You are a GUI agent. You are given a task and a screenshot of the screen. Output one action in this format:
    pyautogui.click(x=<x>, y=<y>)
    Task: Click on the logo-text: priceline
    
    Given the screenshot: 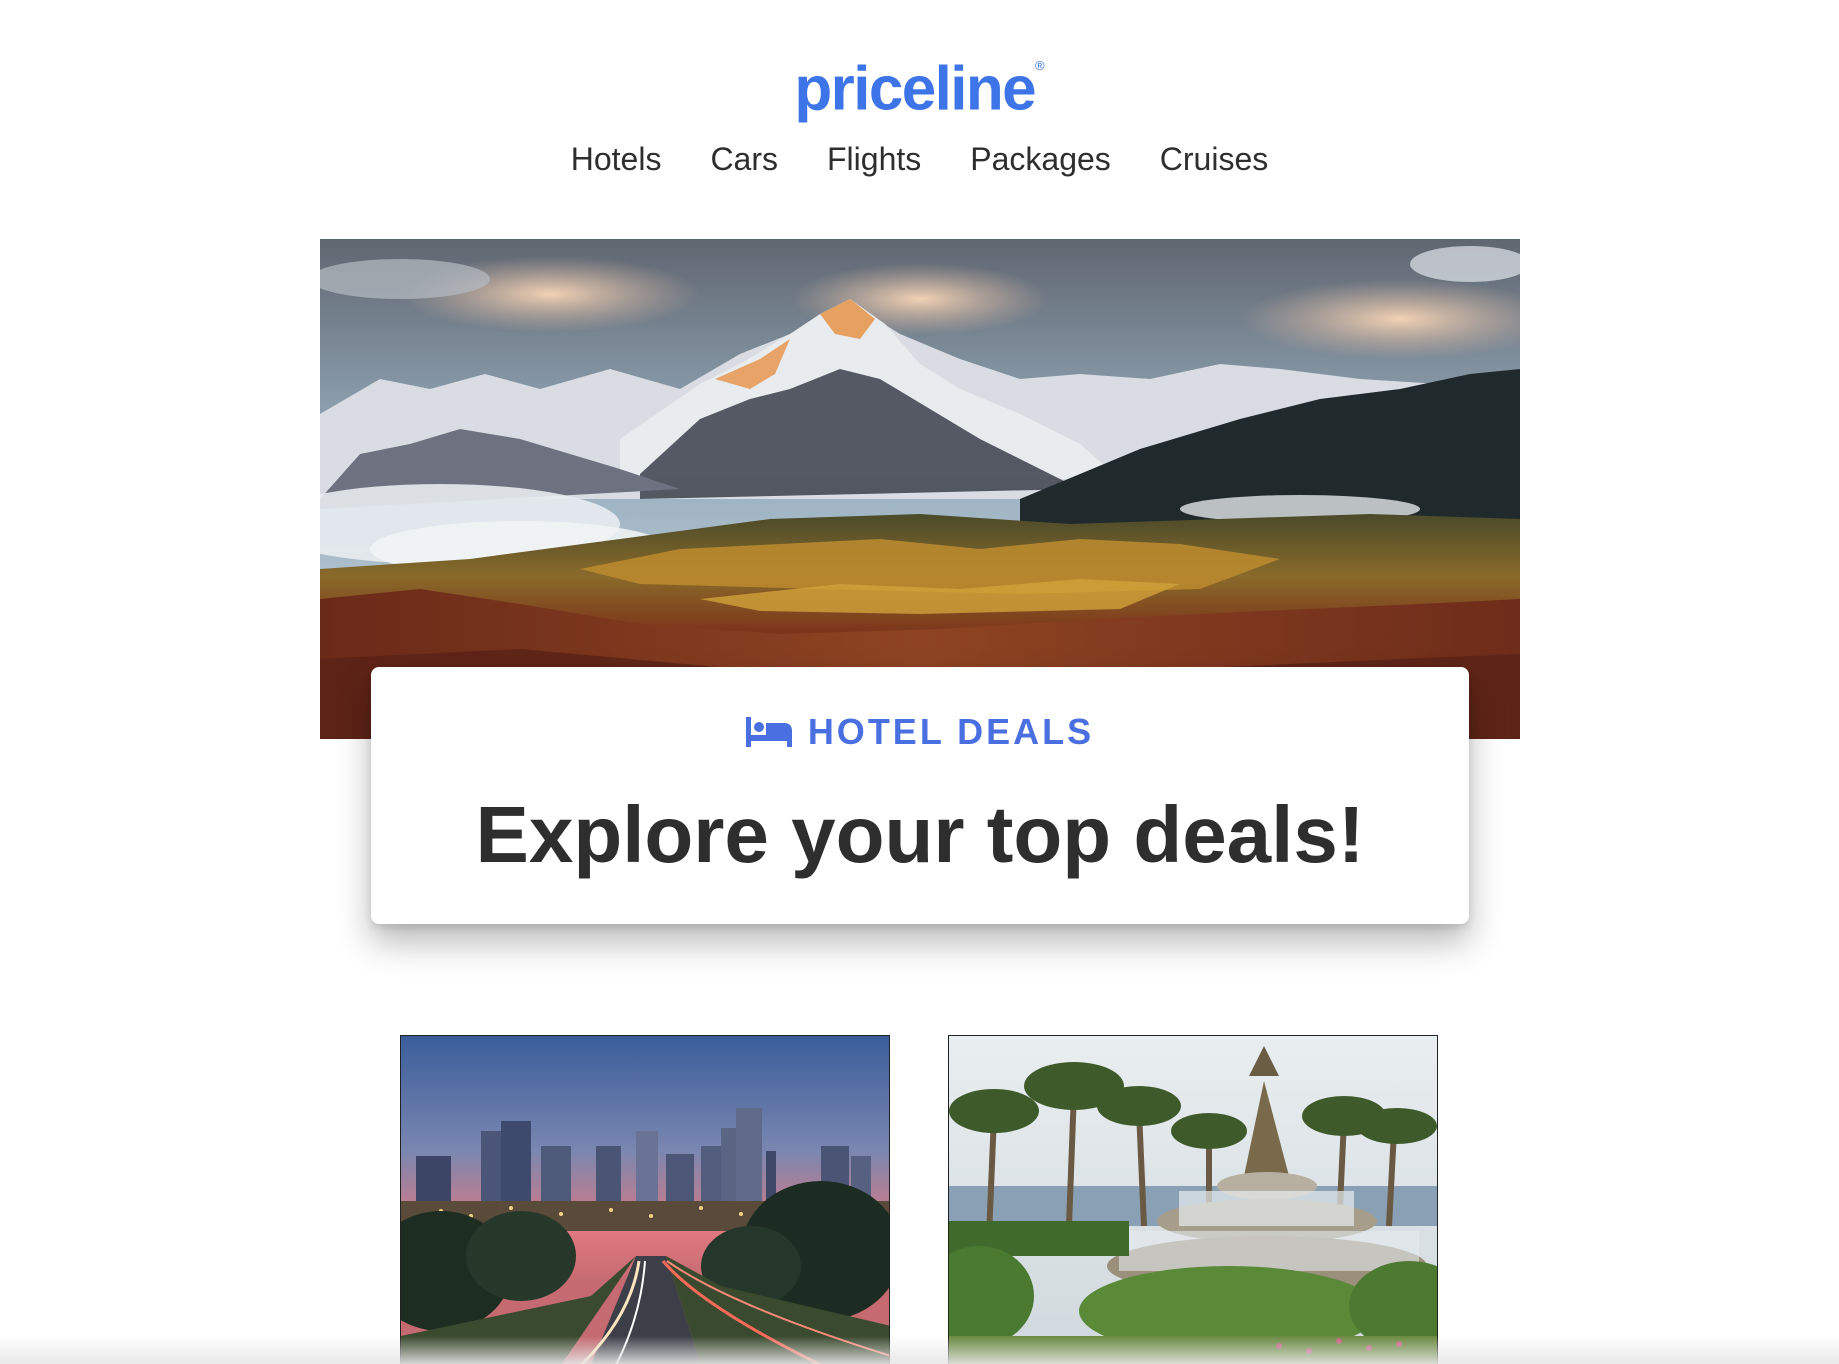 What is the action you would take?
    pyautogui.click(x=915, y=89)
    